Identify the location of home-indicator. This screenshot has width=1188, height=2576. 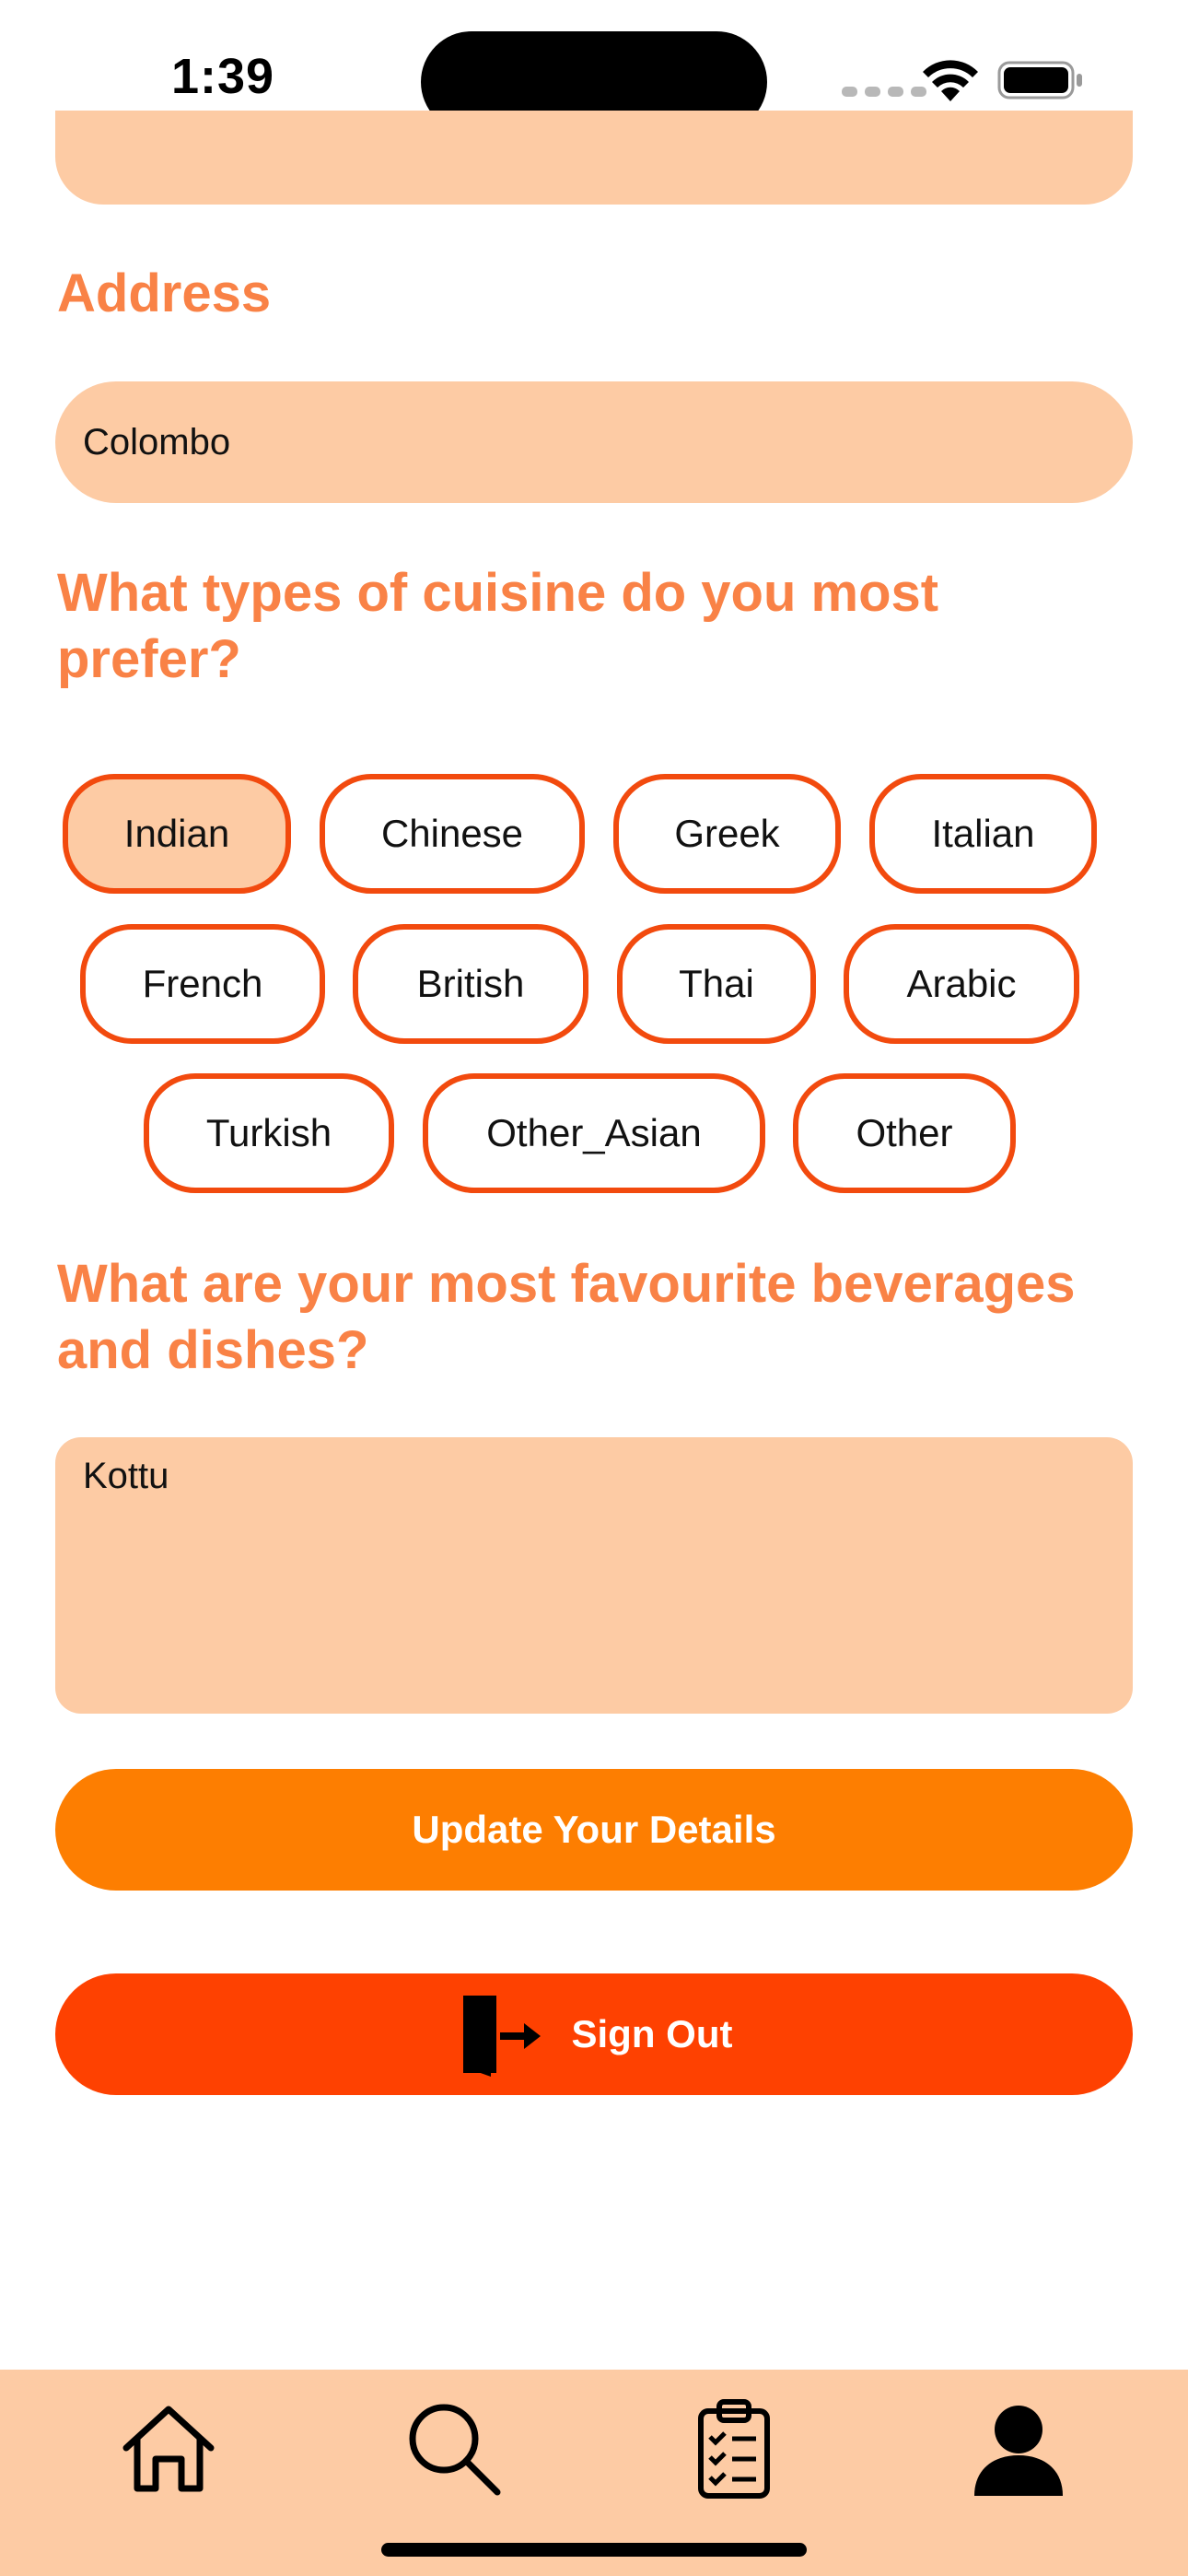
(594, 2550).